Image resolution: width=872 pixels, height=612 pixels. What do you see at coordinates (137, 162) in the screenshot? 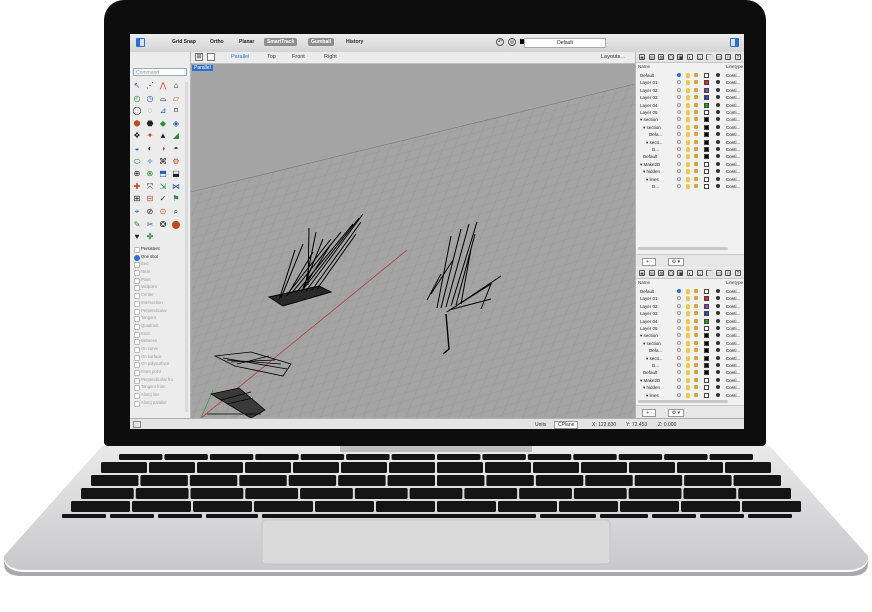
I see `tool-button: ⬭` at bounding box center [137, 162].